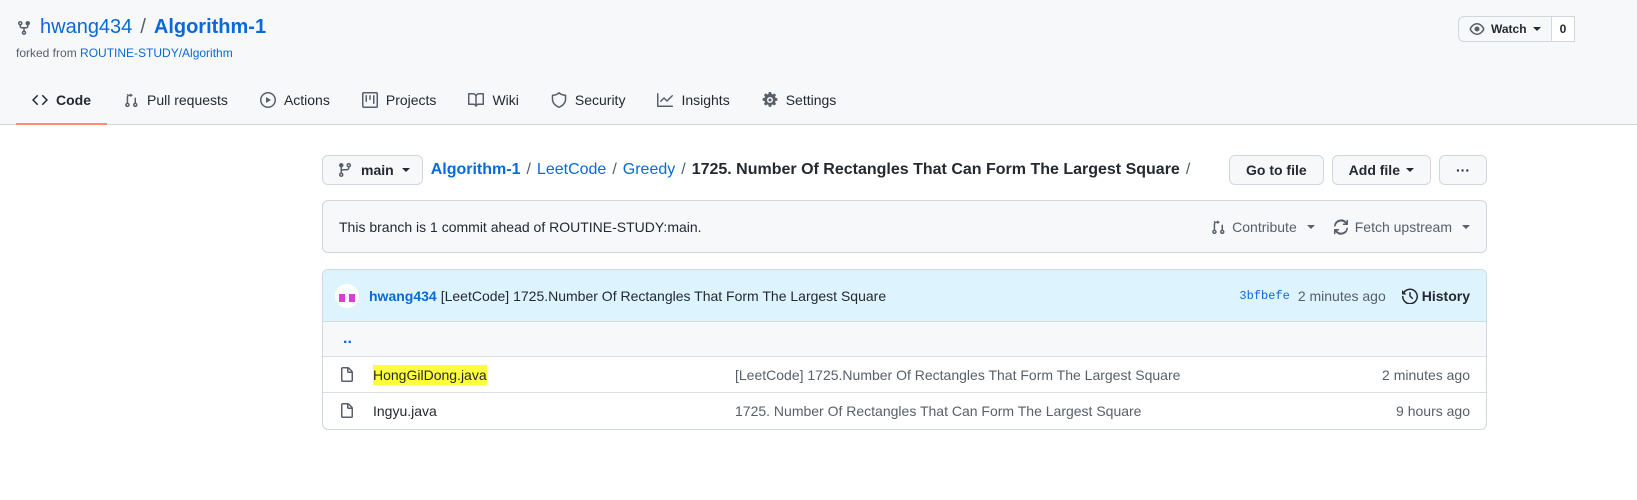 The width and height of the screenshot is (1637, 500). I want to click on toolbar-actions: Go to file Add file ···, so click(1357, 170).